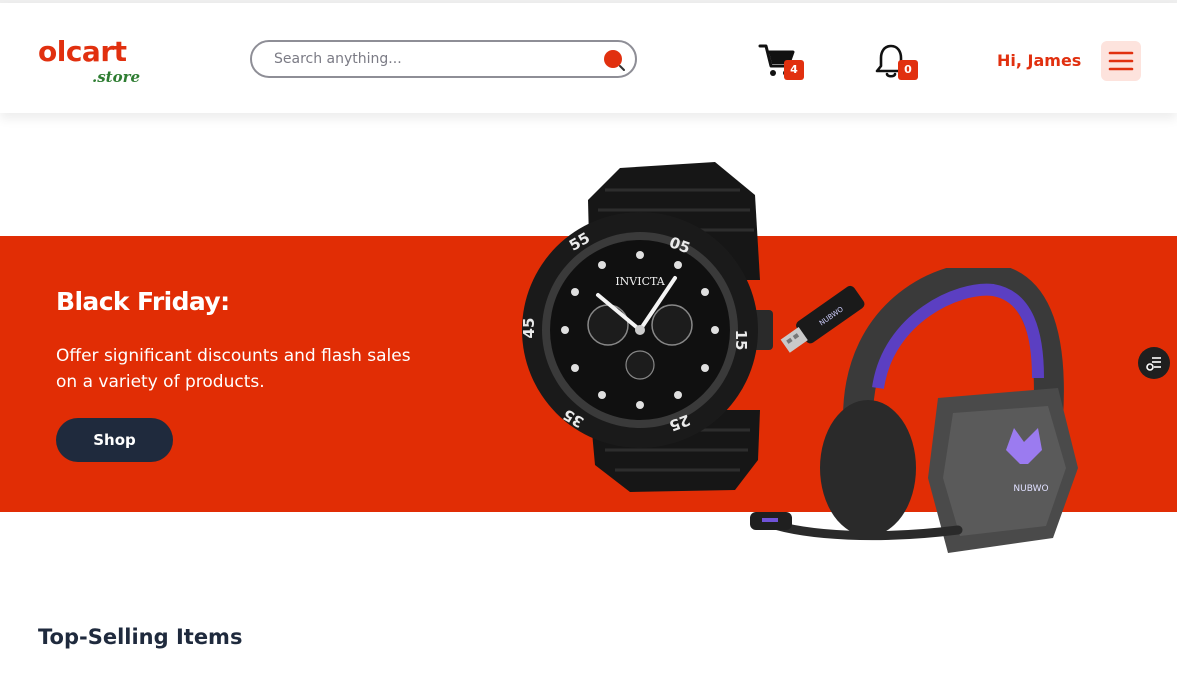 This screenshot has height=686, width=1177. I want to click on filter-fab, so click(1154, 363).